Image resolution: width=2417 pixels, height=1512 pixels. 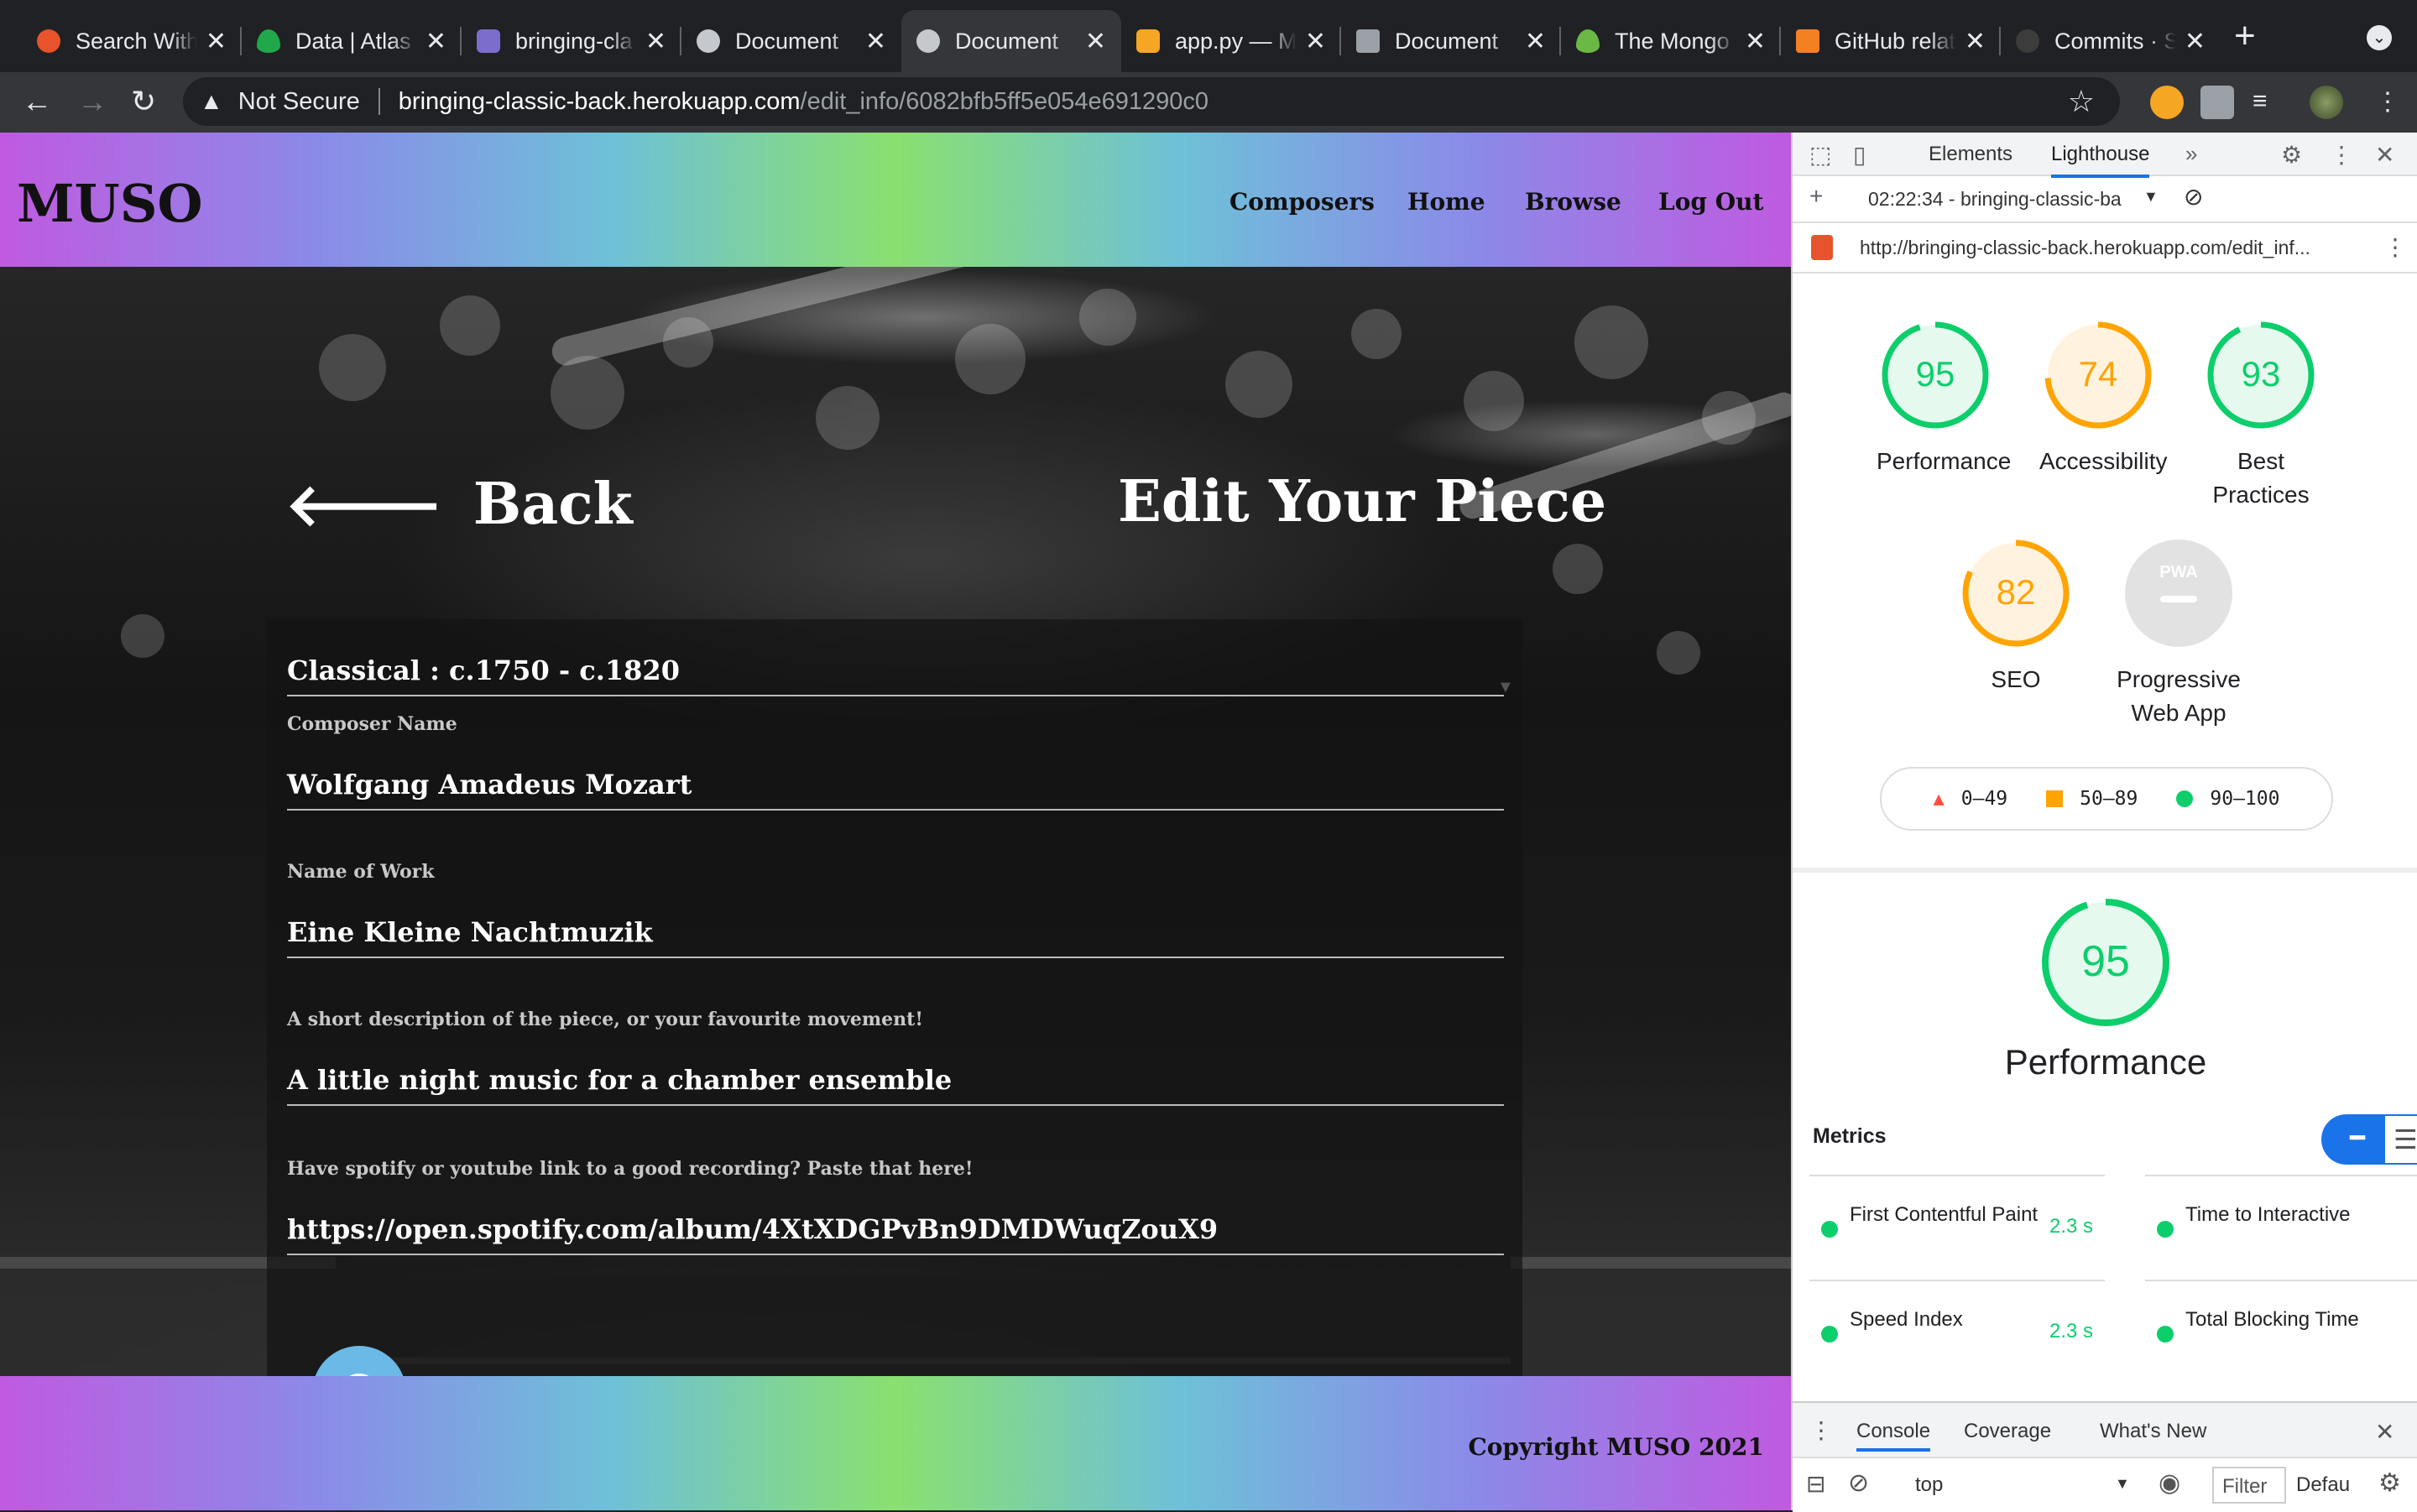 What do you see at coordinates (1891, 41) in the screenshot?
I see `browser-tab: GitHub relat ✕` at bounding box center [1891, 41].